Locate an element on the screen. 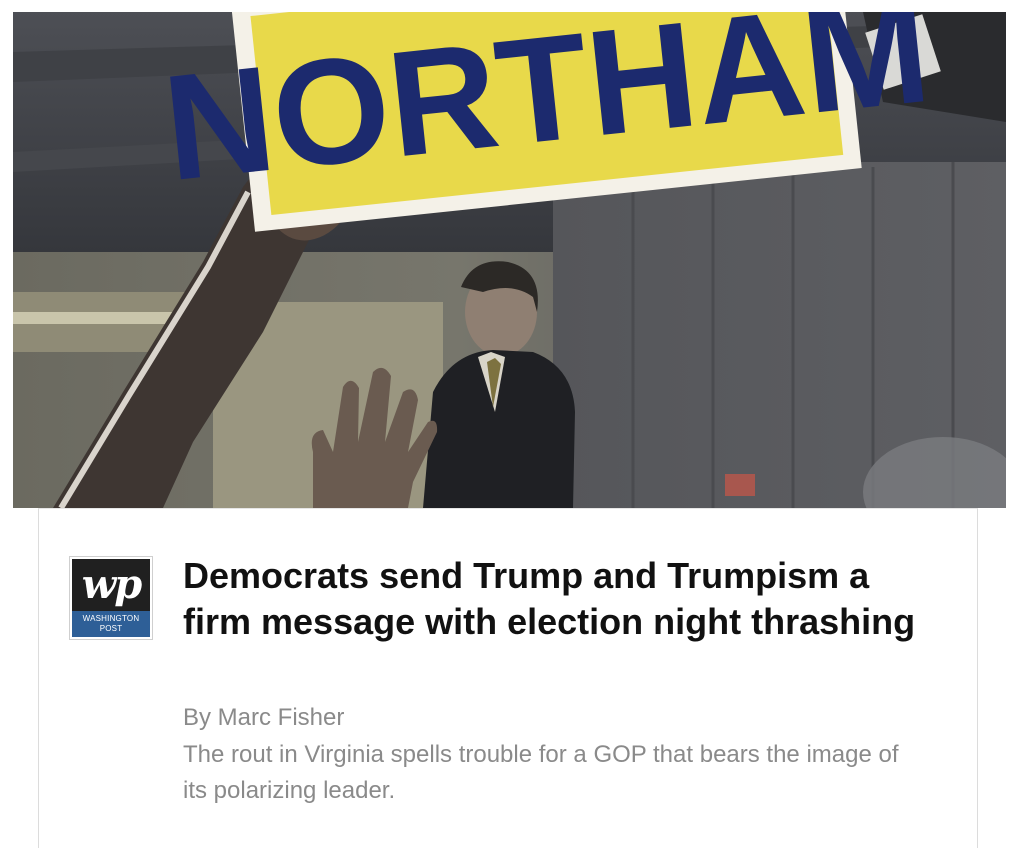 The width and height of the screenshot is (1024, 848). logo-line-2: POST is located at coordinates (111, 628).